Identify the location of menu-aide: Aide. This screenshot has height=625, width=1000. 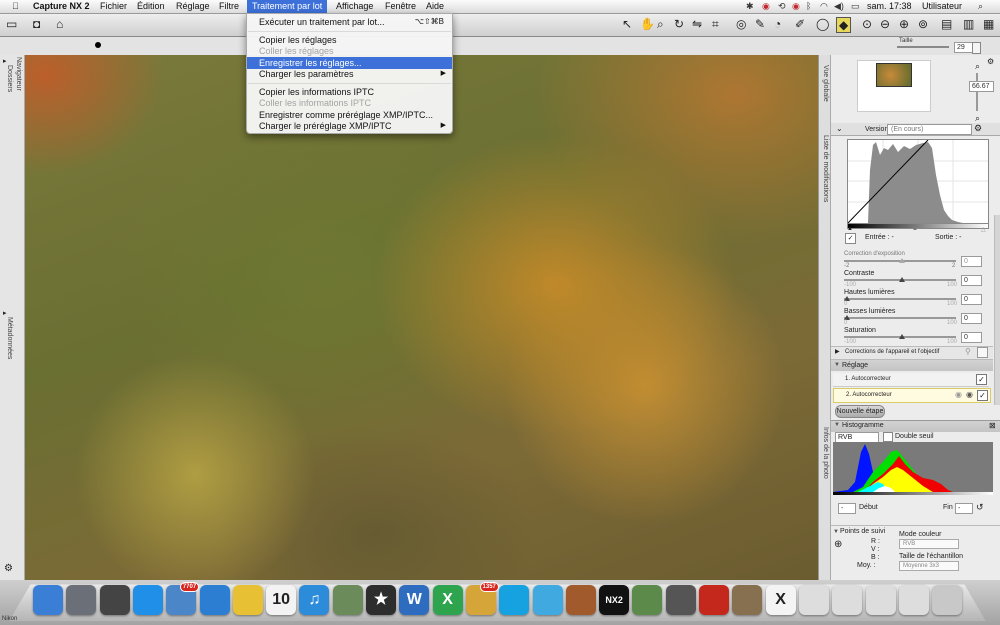
(435, 6).